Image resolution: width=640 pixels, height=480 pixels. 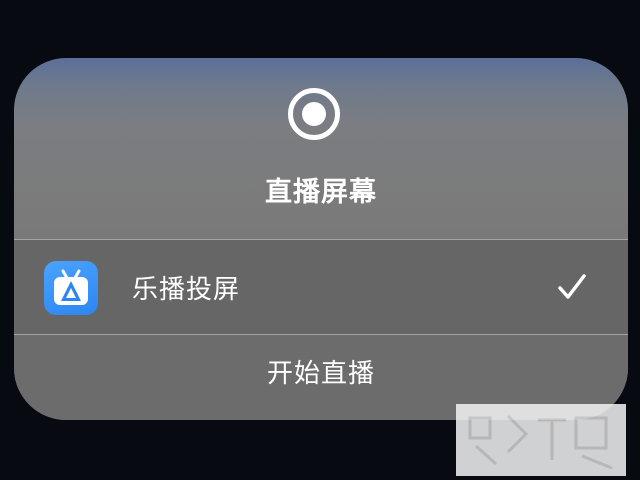 I want to click on app-option-label: 乐播投屏, so click(x=186, y=290).